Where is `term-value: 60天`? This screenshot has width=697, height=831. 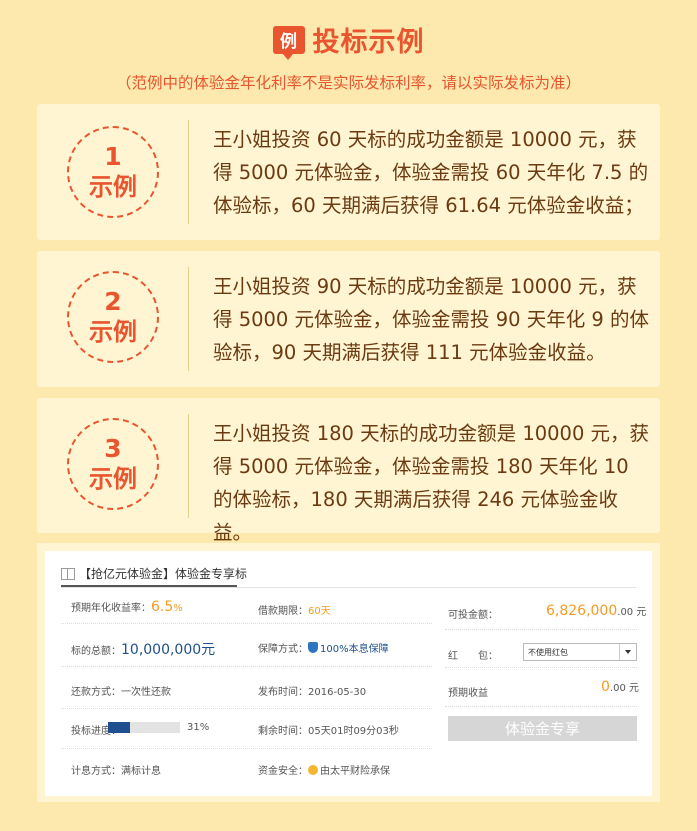
term-value: 60天 is located at coordinates (319, 611).